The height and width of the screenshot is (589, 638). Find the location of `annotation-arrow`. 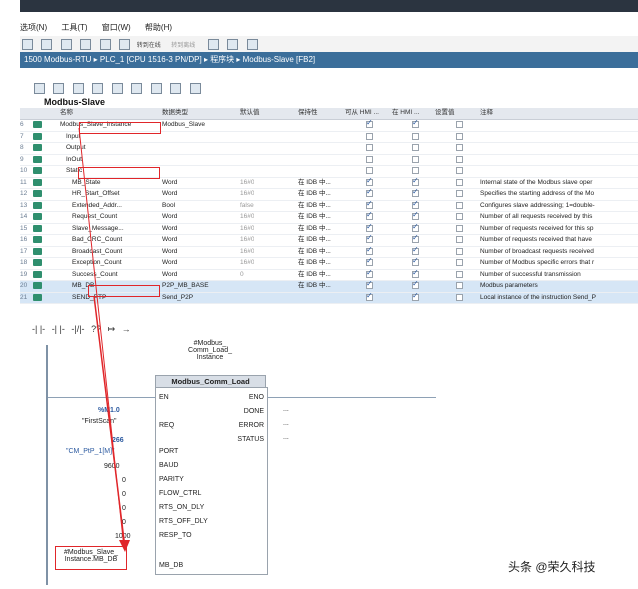

annotation-arrow is located at coordinates (104, 339).